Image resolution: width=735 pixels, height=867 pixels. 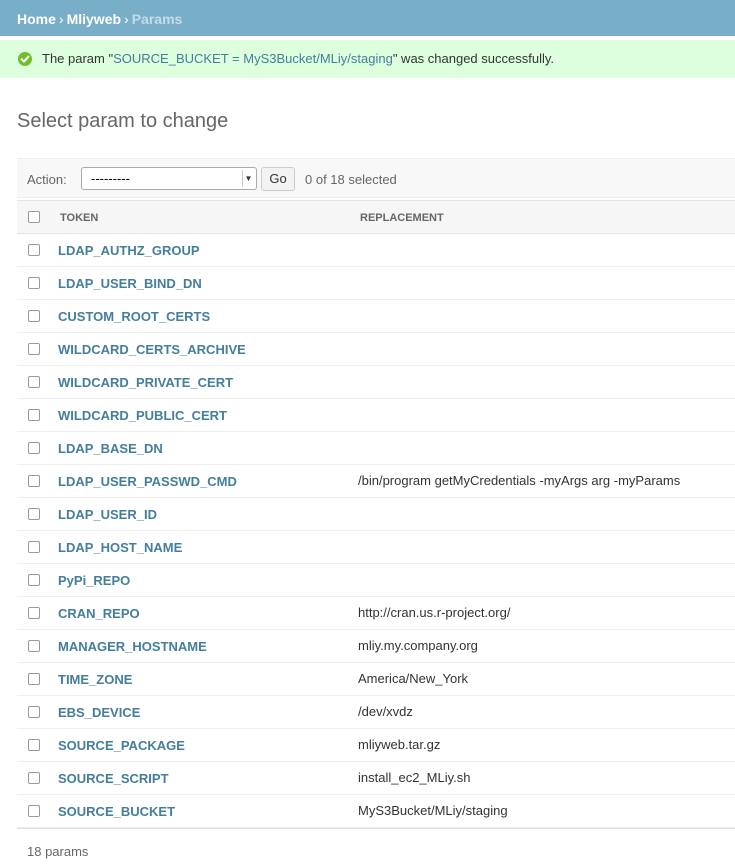 I want to click on table-row: CRAN_REPO http://cran.us.r-project.org/, so click(x=376, y=613).